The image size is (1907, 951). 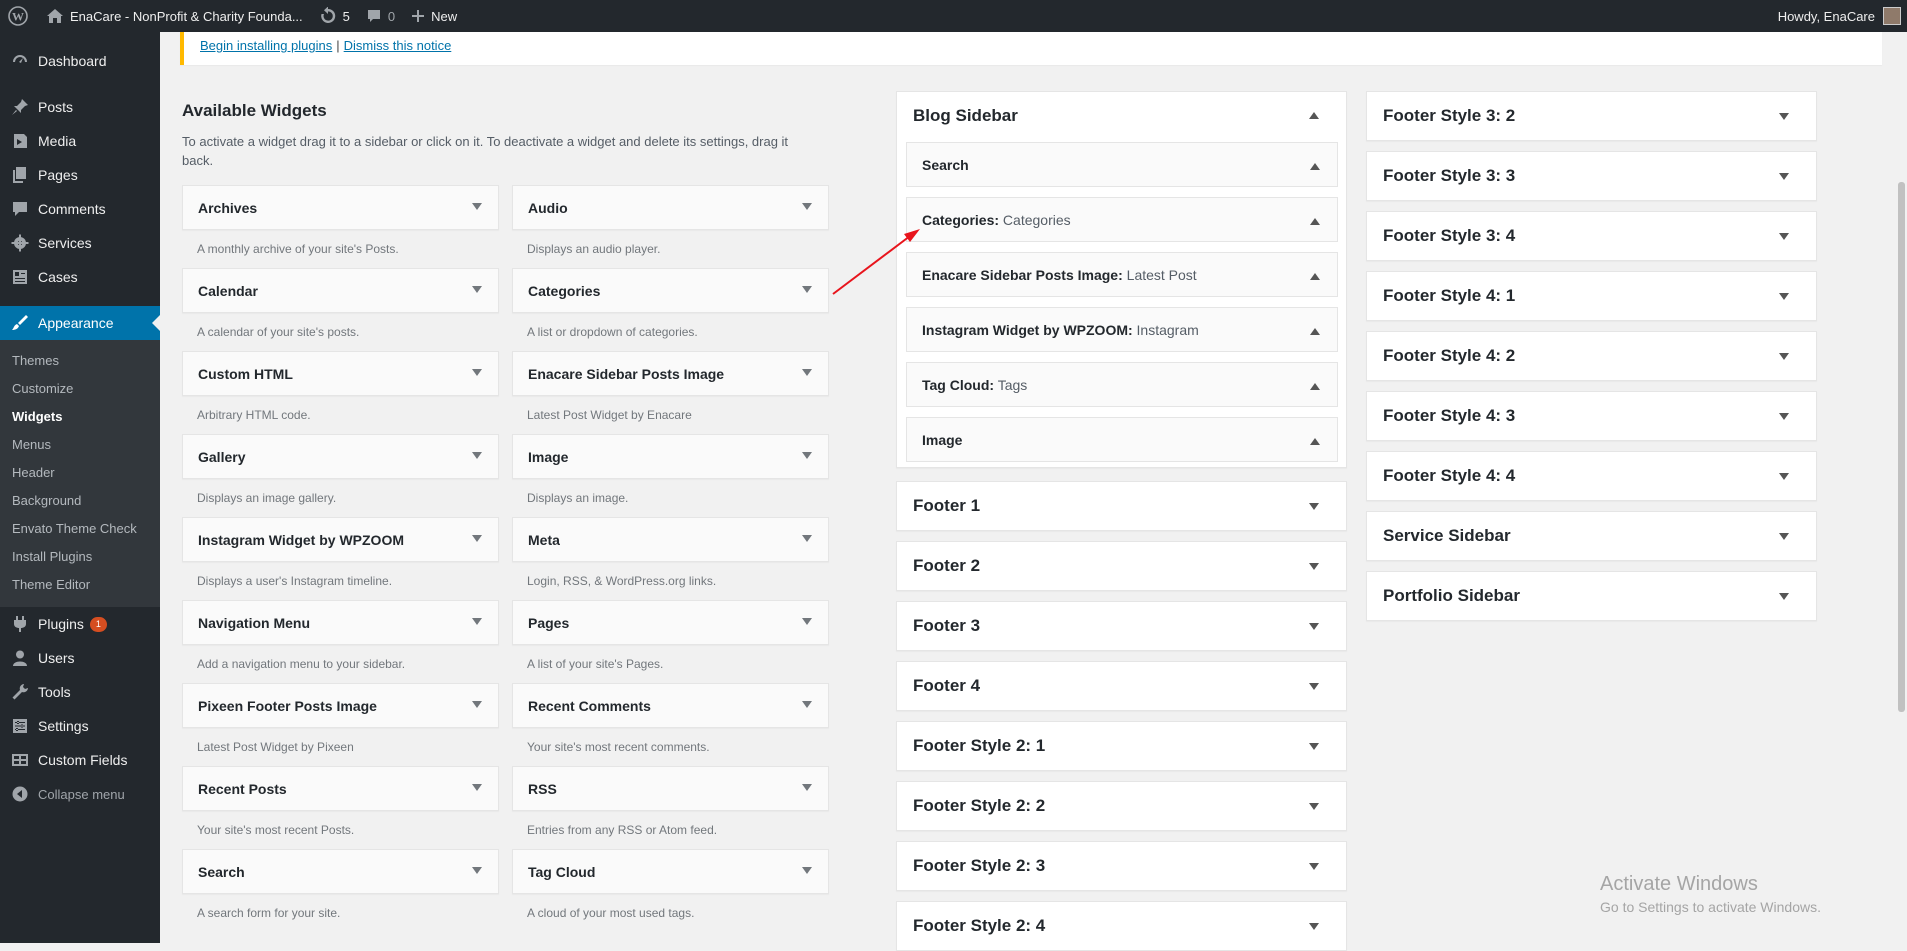 I want to click on sidebar-title: Blog Sidebar, so click(x=965, y=116).